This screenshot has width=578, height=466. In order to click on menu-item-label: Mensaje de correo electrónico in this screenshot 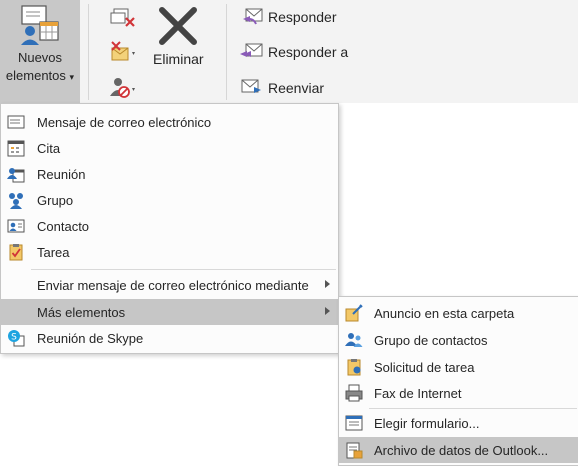, I will do `click(124, 122)`.